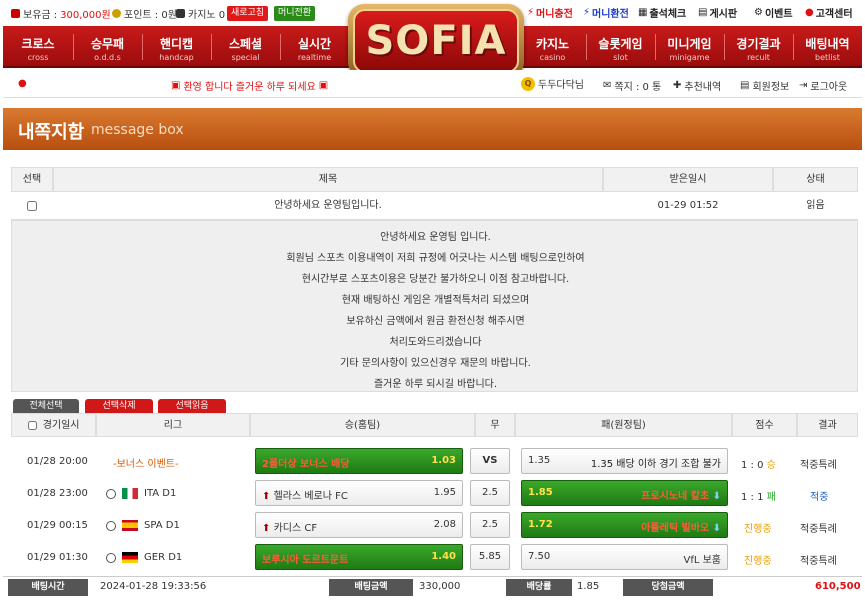  What do you see at coordinates (57, 525) in the screenshot?
I see `bet-date: 01/29 00:15` at bounding box center [57, 525].